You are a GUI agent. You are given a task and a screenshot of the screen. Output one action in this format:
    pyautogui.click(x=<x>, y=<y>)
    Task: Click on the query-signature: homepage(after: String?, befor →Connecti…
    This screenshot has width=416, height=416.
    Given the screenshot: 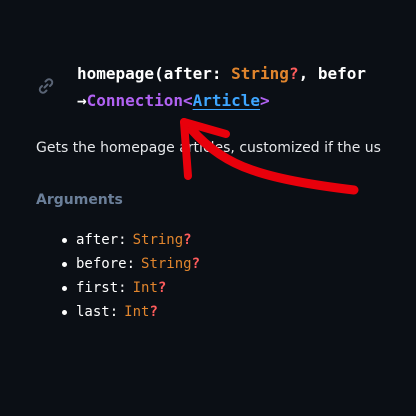 What is the action you would take?
    pyautogui.click(x=221, y=87)
    